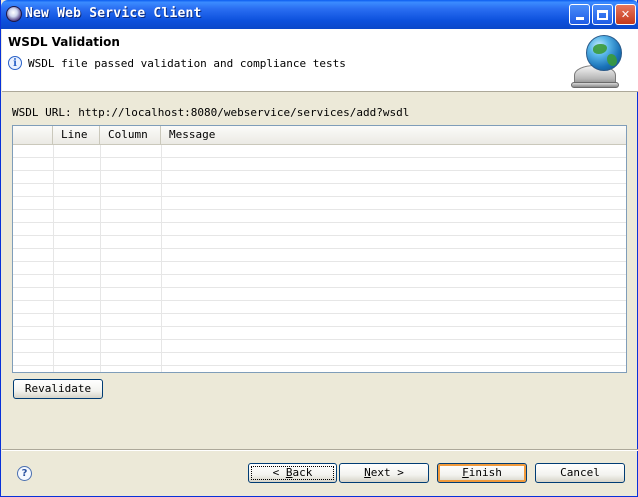  Describe the element at coordinates (579, 14) in the screenshot. I see `minimize-button` at that location.